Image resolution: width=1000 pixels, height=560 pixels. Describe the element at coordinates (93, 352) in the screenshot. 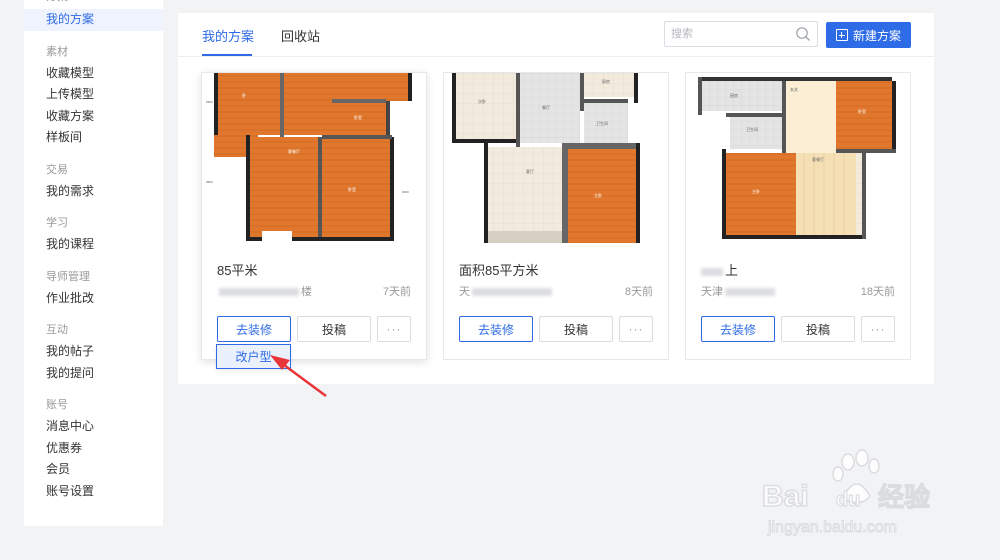

I see `sidebar-item-my-posts: 我的帖子` at that location.